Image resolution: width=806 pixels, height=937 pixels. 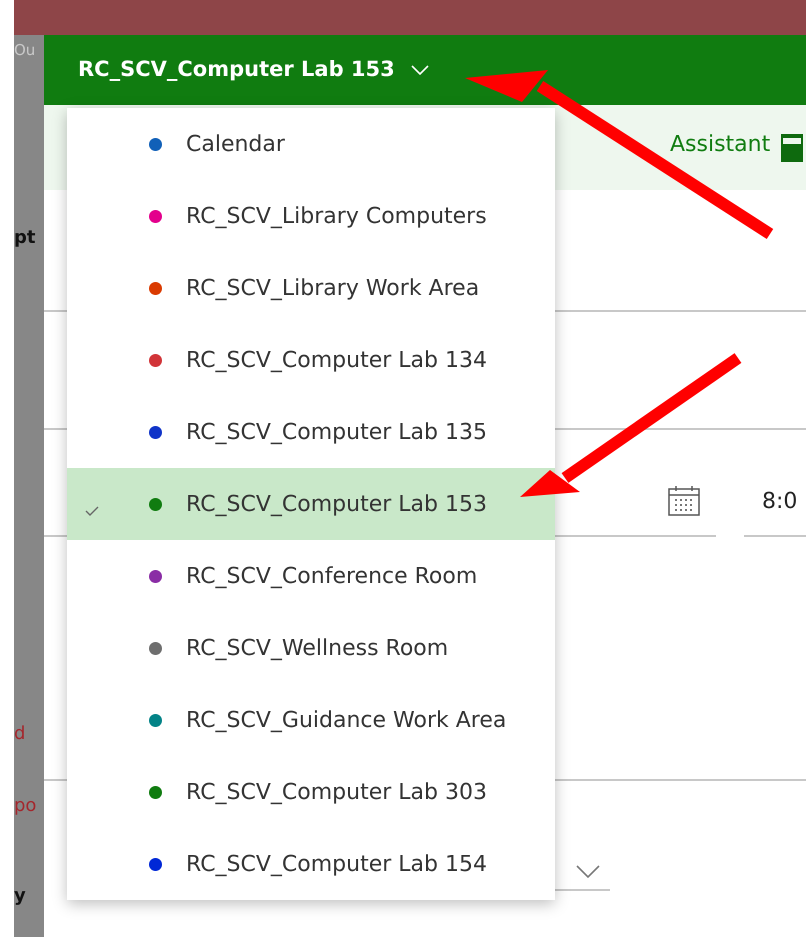 What do you see at coordinates (311, 648) in the screenshot?
I see `calendar-option: RC_SCV_Wellness Room` at bounding box center [311, 648].